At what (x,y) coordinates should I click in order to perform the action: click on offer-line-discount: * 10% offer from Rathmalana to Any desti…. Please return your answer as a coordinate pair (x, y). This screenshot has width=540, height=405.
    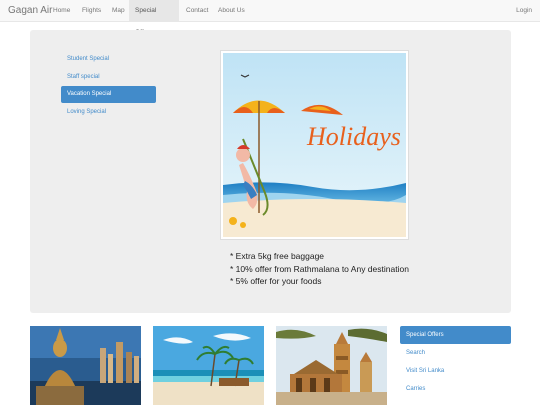
    Looking at the image, I should click on (319, 269).